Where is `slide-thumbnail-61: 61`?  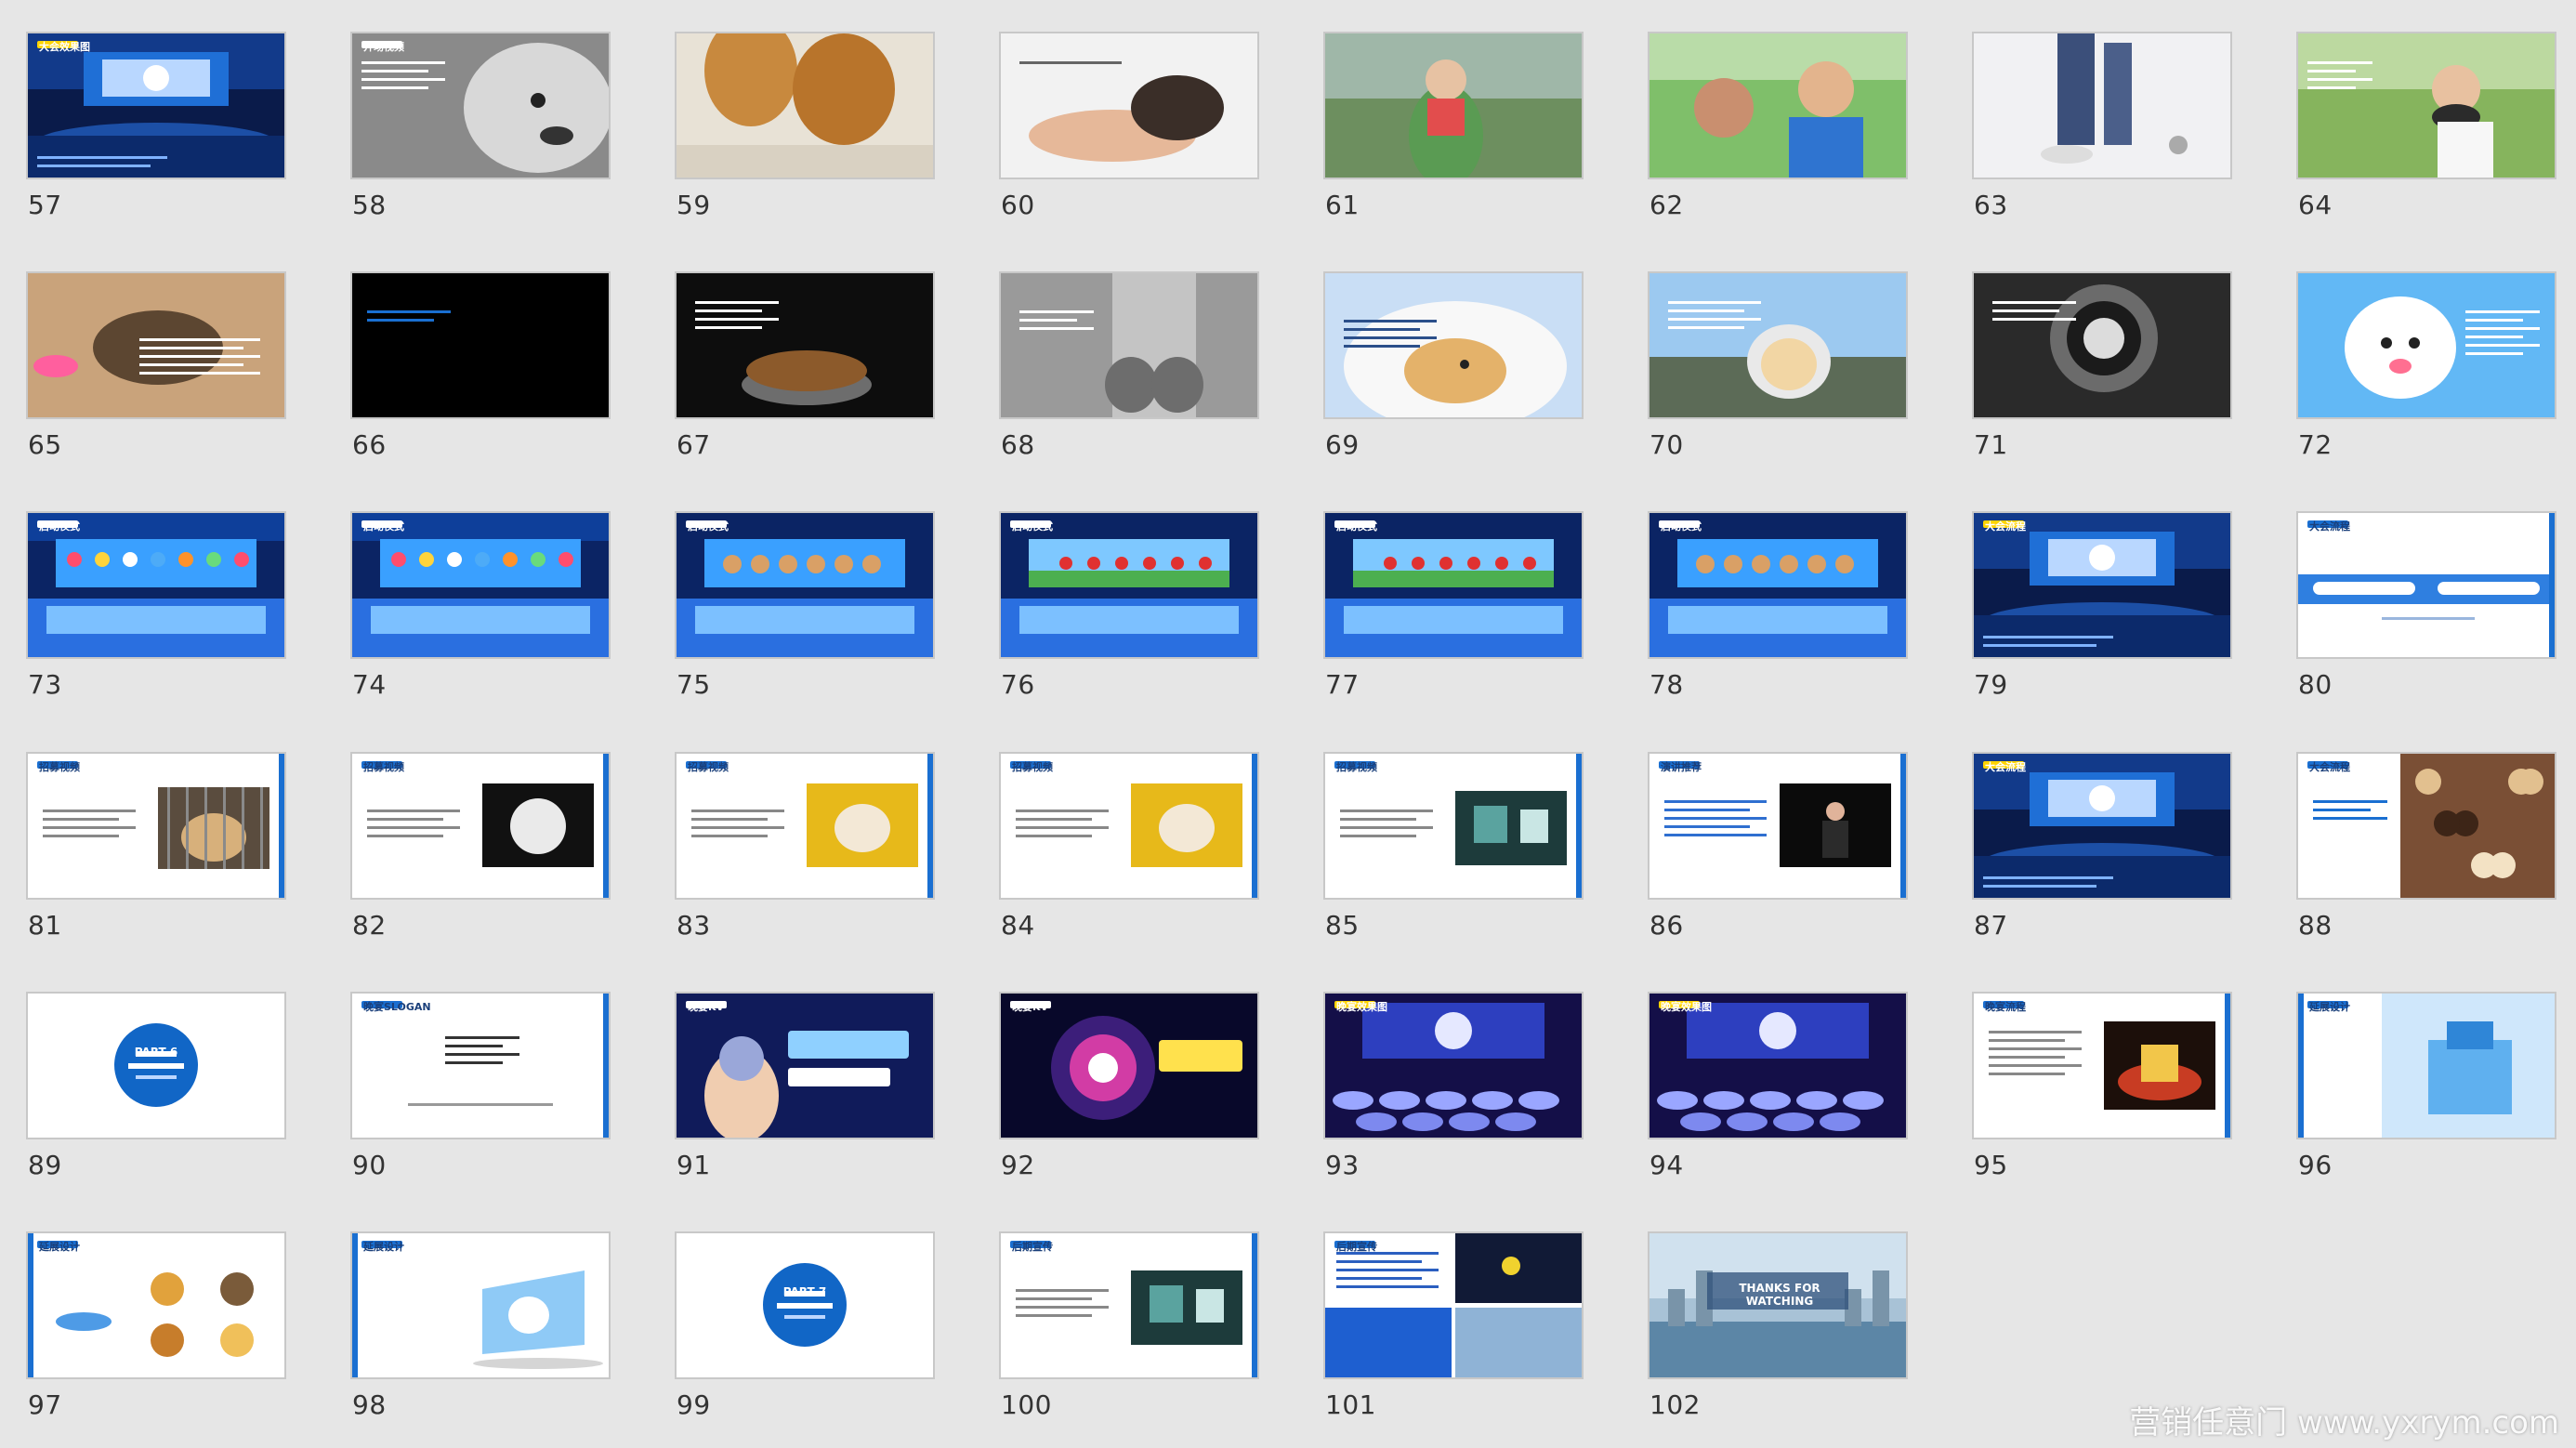 slide-thumbnail-61: 61 is located at coordinates (1453, 127).